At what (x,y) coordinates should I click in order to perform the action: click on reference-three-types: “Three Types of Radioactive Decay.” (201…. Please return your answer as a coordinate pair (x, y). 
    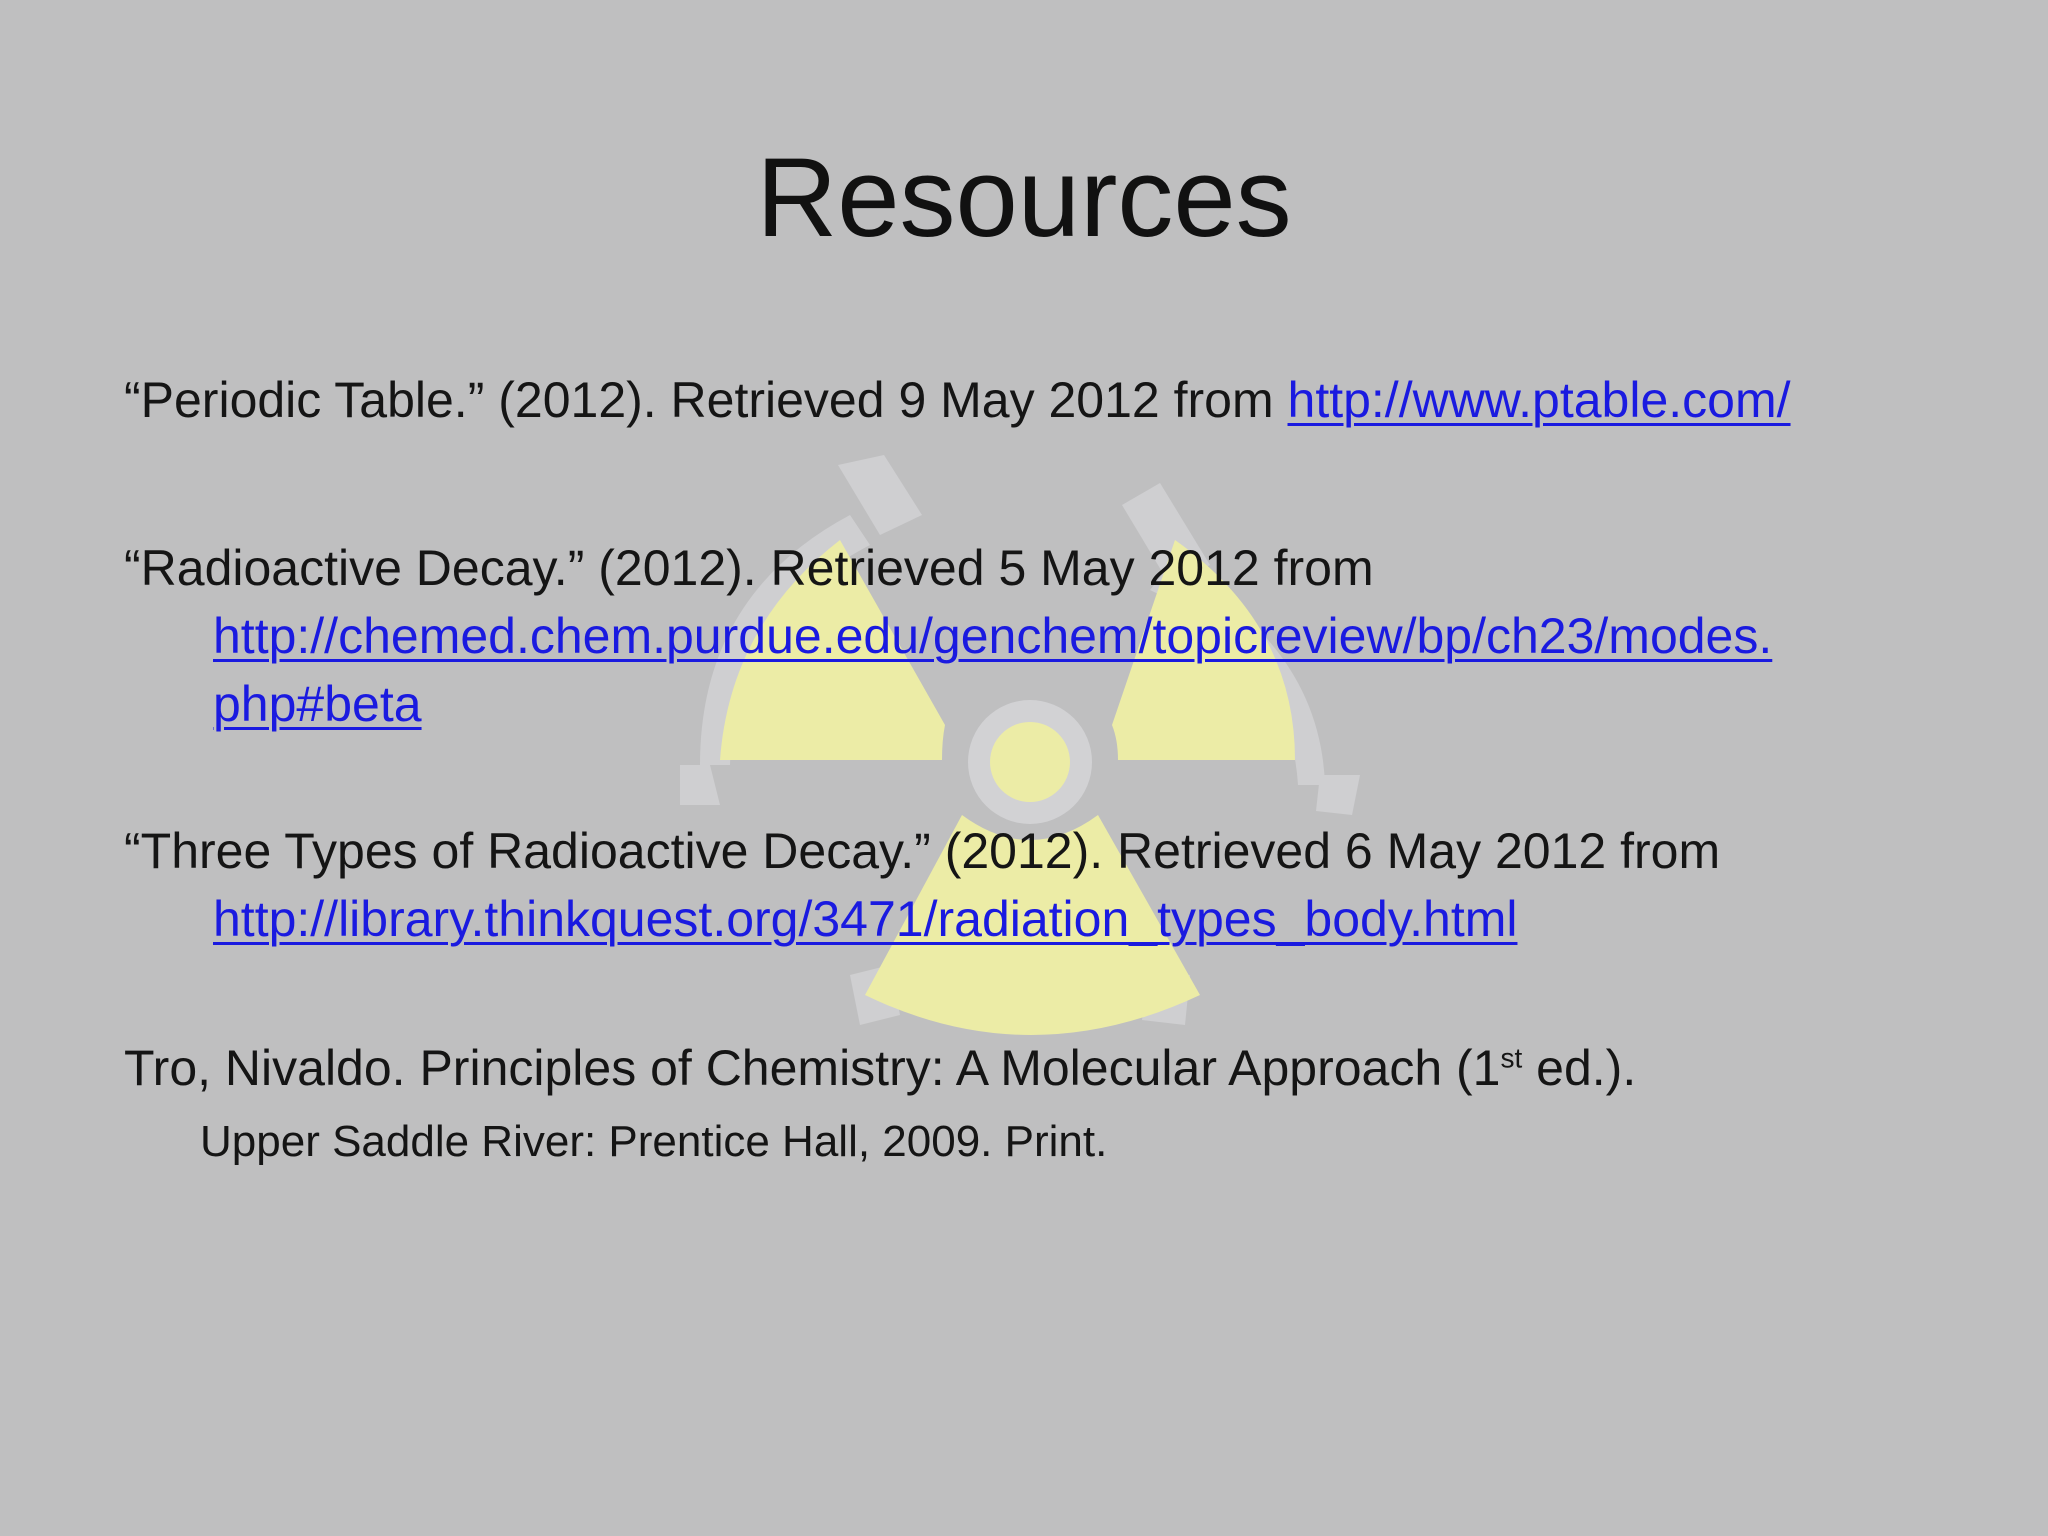
    Looking at the image, I should click on (1044, 885).